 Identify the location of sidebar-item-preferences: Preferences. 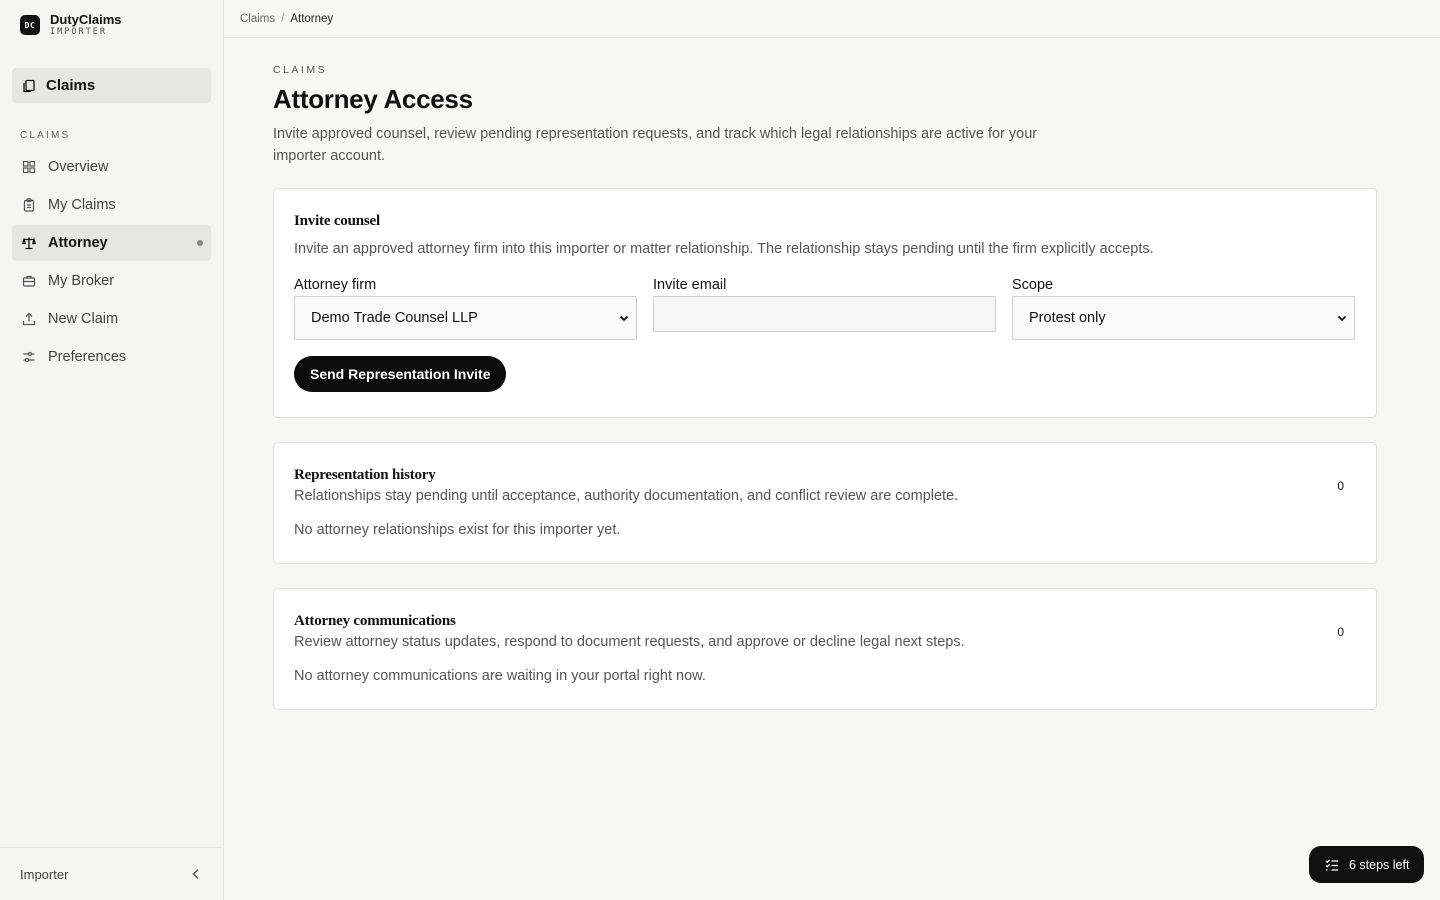
(111, 357).